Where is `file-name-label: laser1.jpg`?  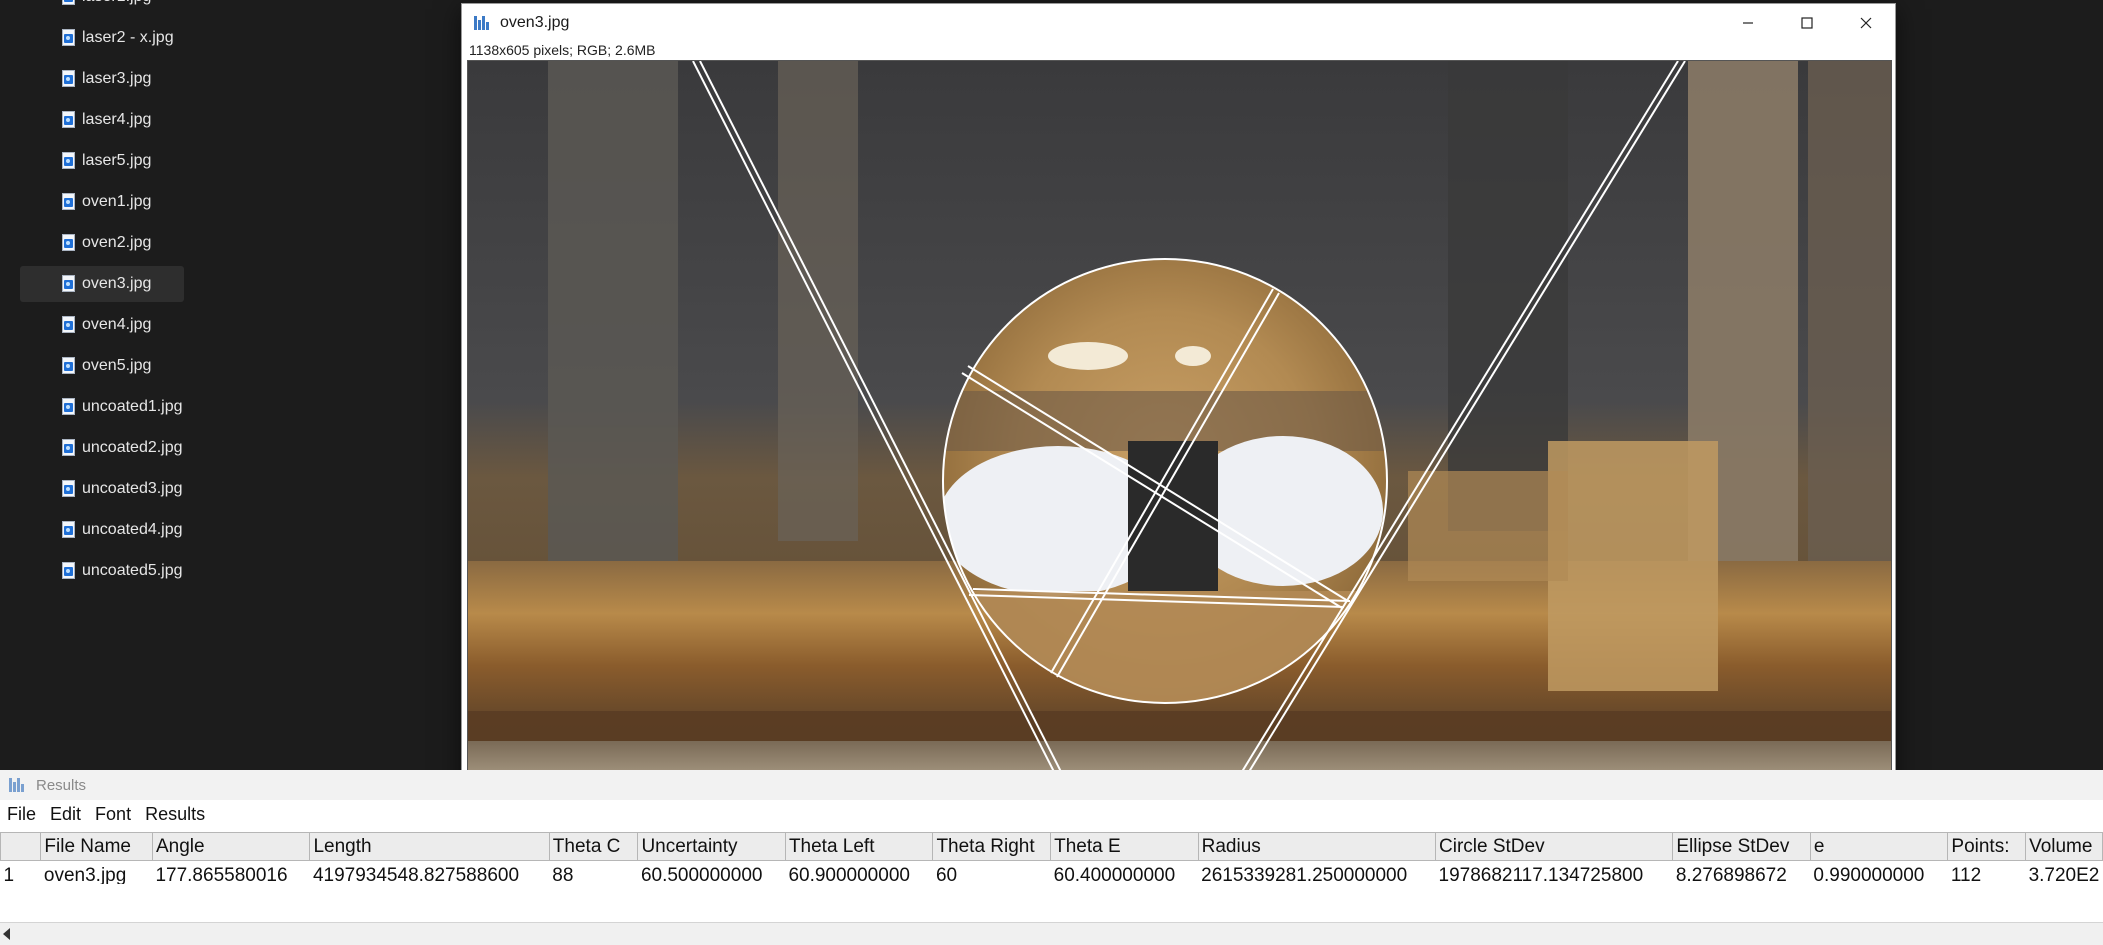
file-name-label: laser1.jpg is located at coordinates (116, 3).